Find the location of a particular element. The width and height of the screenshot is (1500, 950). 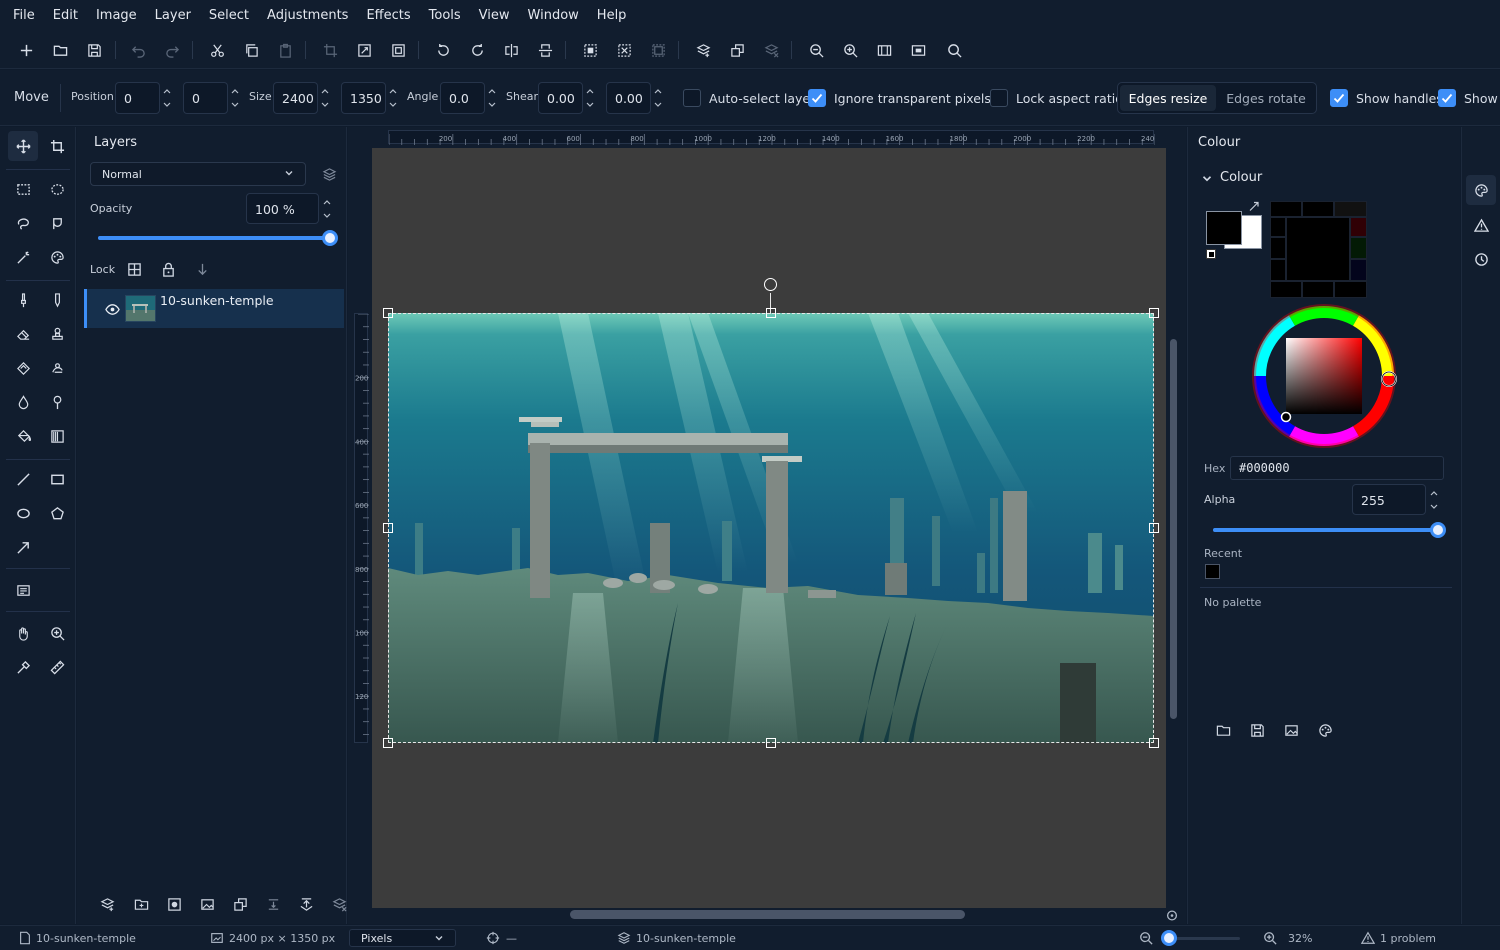

save-palette-icon is located at coordinates (1257, 730).